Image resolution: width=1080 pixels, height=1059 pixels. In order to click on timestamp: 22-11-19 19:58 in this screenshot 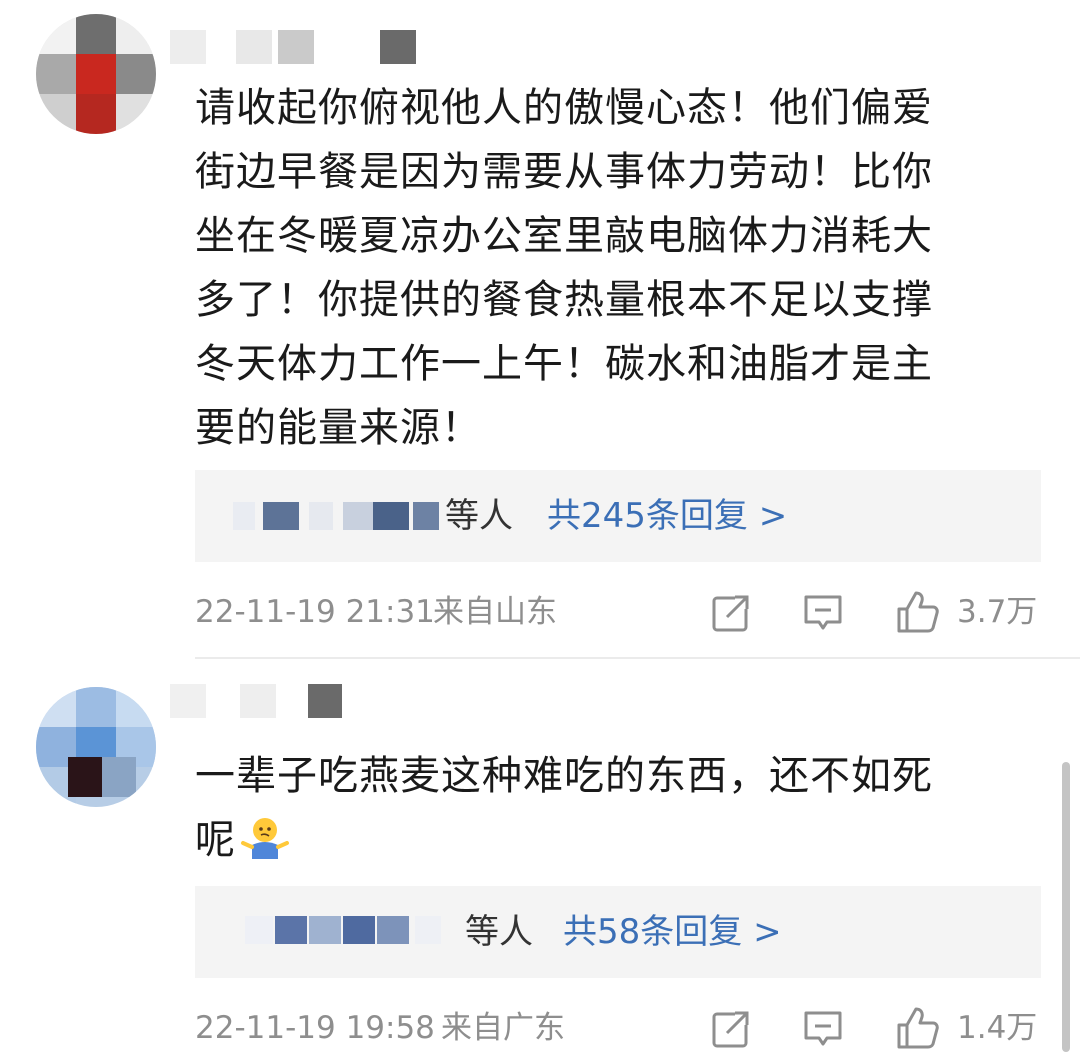, I will do `click(315, 1028)`.